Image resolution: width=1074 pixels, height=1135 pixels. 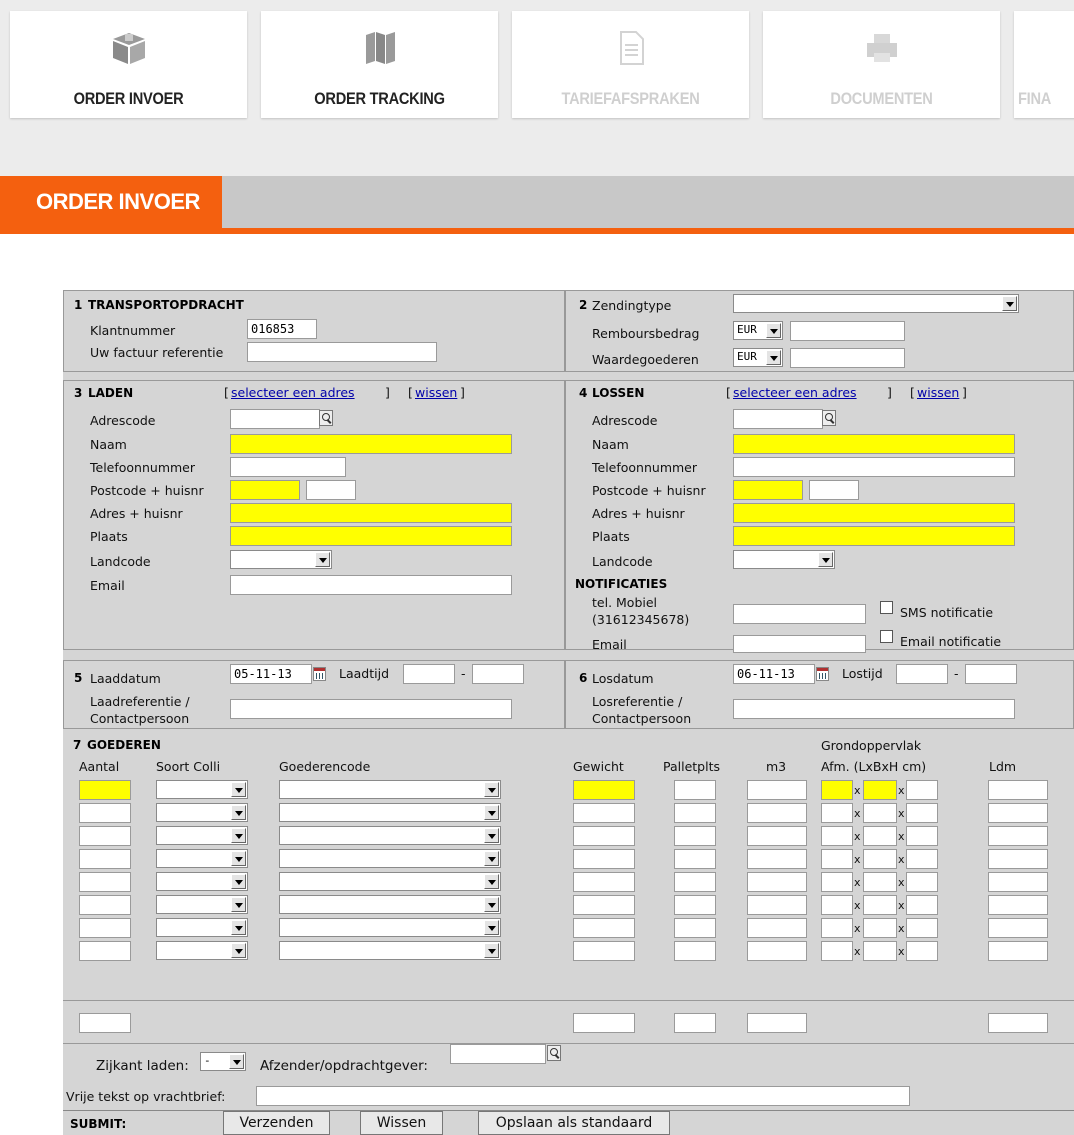 What do you see at coordinates (342, 352) in the screenshot?
I see `factuur-referentie-field` at bounding box center [342, 352].